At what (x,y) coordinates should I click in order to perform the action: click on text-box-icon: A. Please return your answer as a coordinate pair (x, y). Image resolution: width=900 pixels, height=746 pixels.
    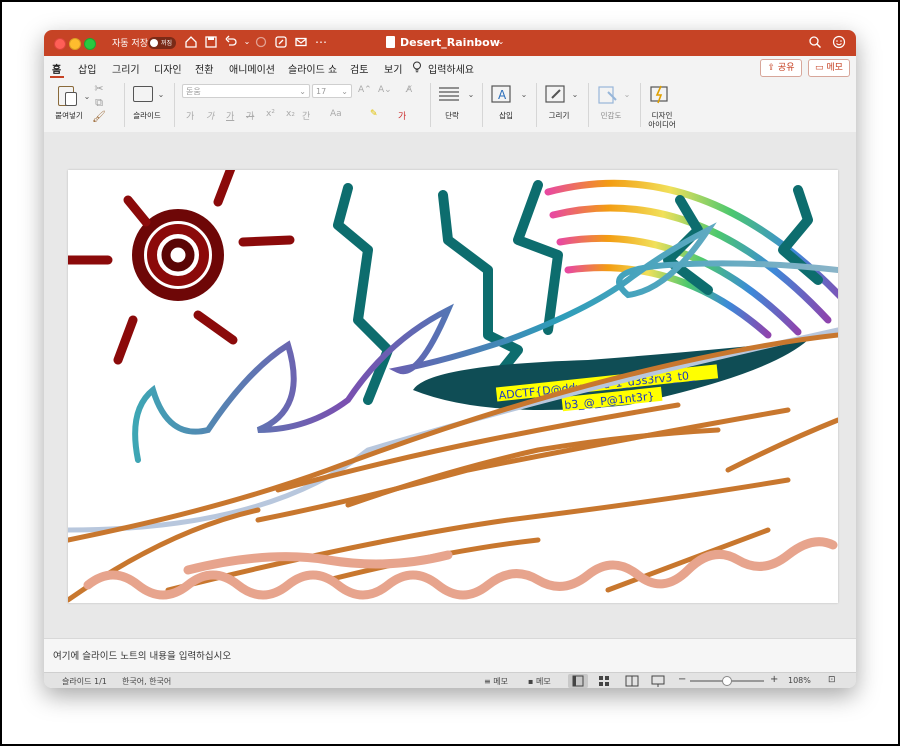
    Looking at the image, I should click on (501, 94).